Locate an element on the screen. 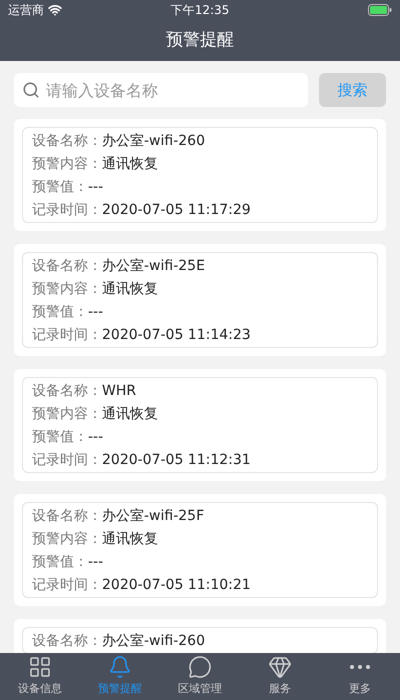 This screenshot has height=700, width=400. diamond-icon is located at coordinates (280, 667).